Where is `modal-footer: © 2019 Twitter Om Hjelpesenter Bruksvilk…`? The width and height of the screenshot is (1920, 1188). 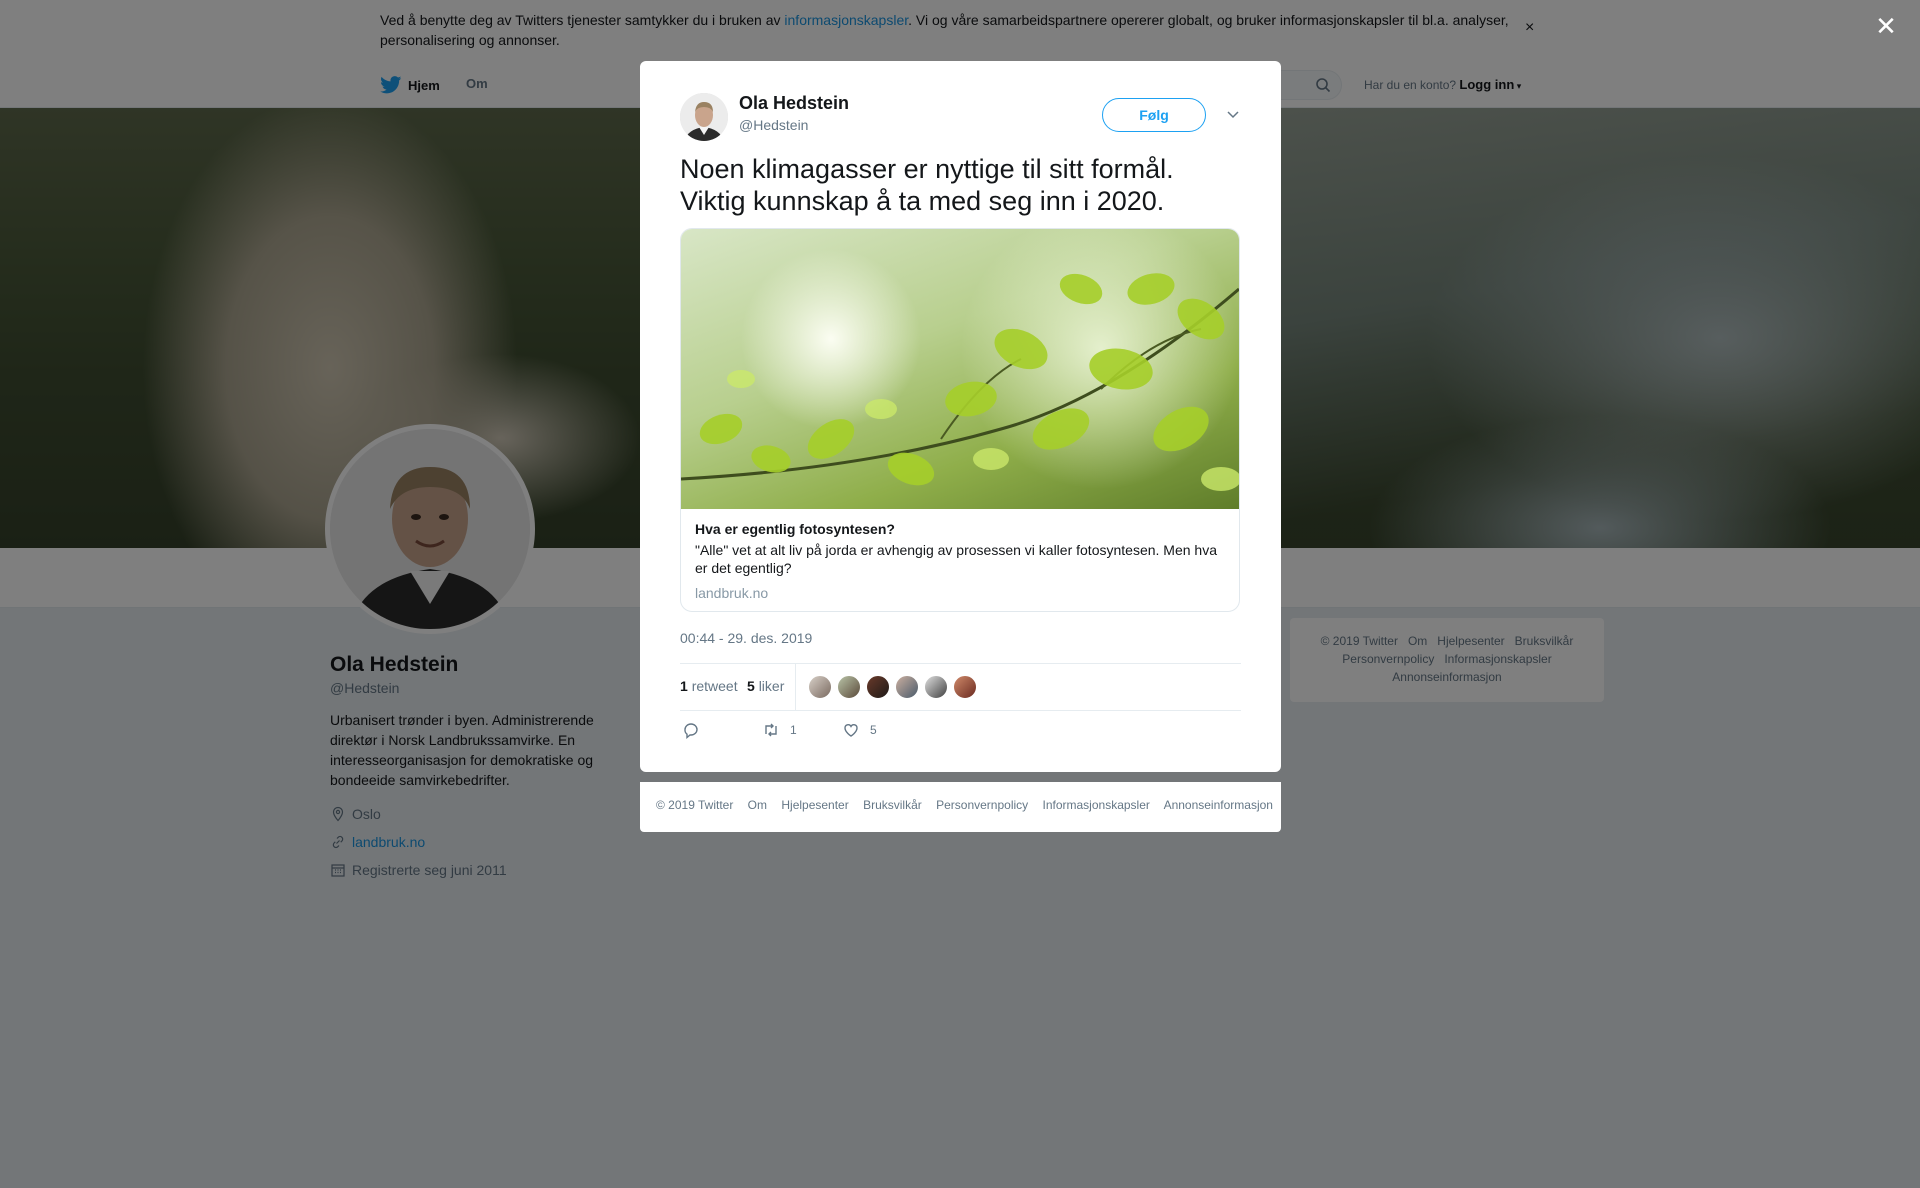
modal-footer: © 2019 Twitter Om Hjelpesenter Bruksvilk… is located at coordinates (960, 807).